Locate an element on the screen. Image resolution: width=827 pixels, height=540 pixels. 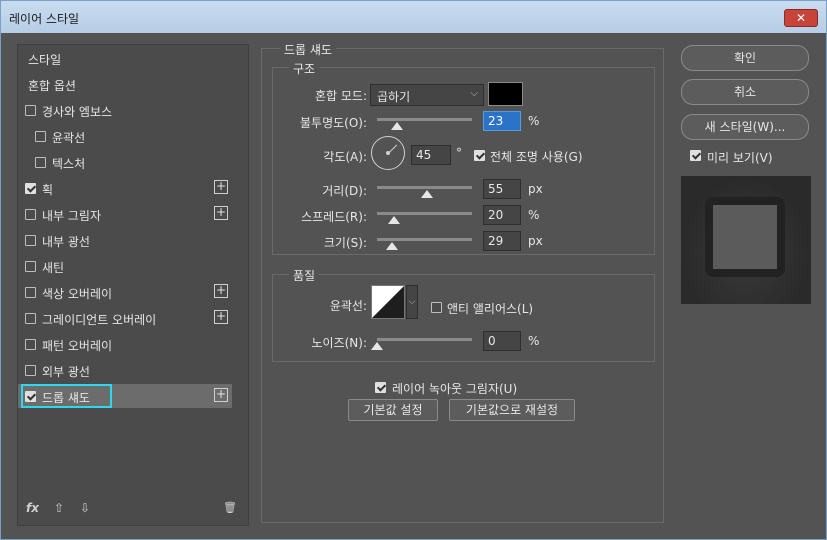
style-item: 그레이디언트 오버레이 + is located at coordinates (125, 318).